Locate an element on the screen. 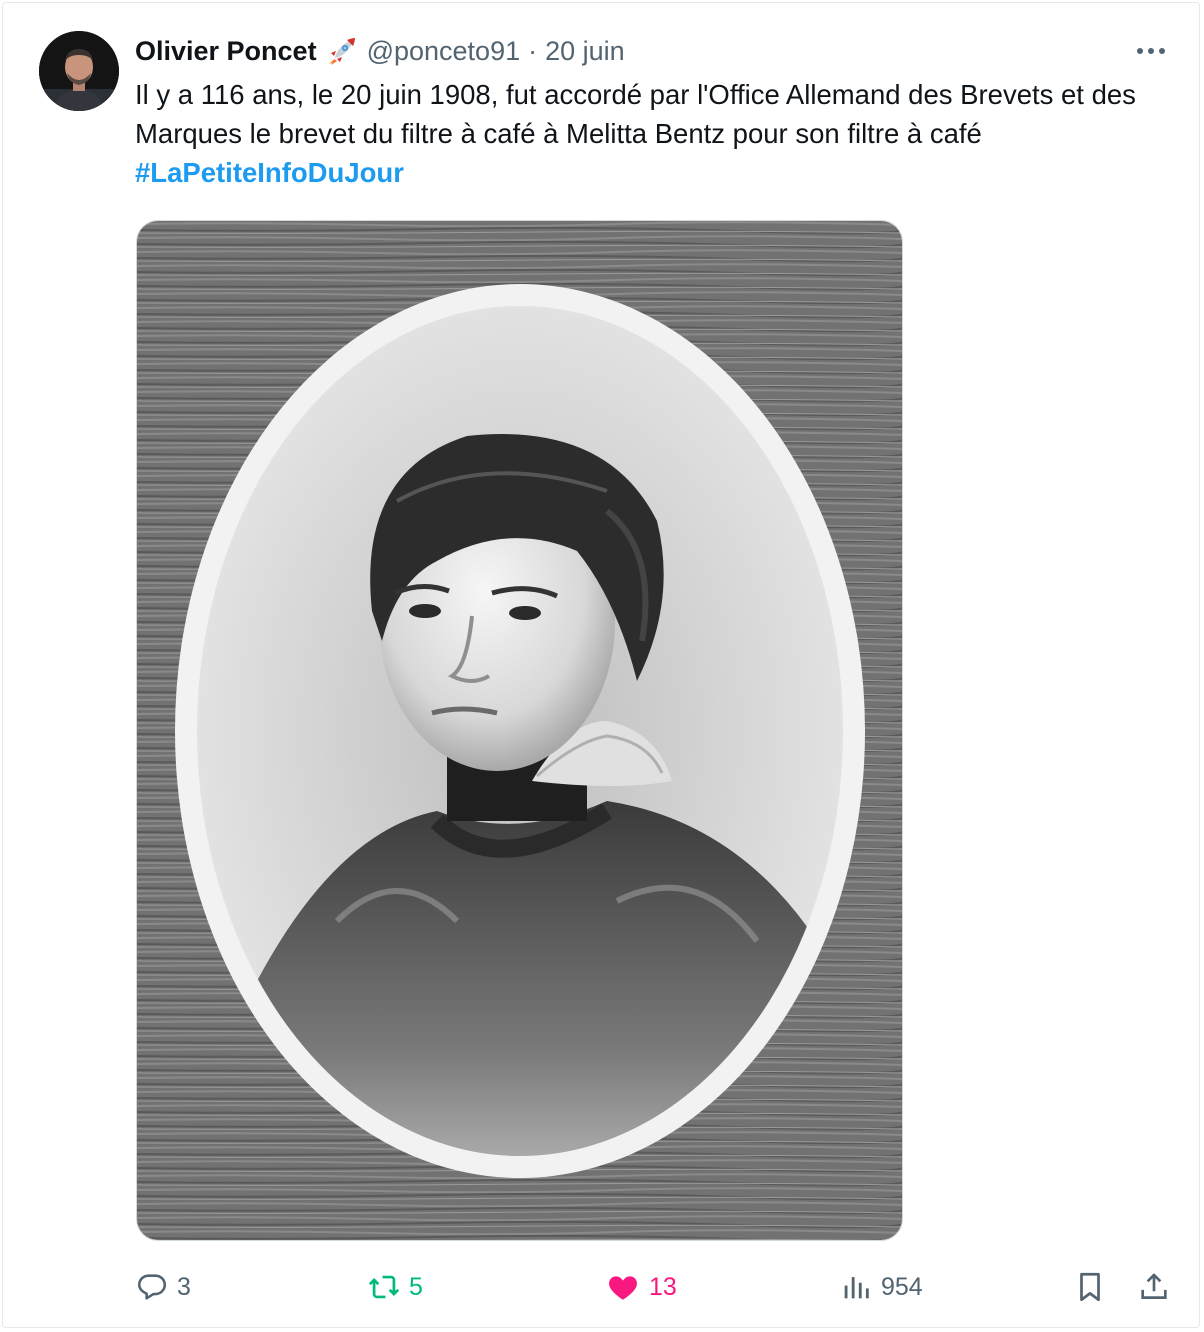 The image size is (1204, 1332). heart-icon is located at coordinates (623, 1288).